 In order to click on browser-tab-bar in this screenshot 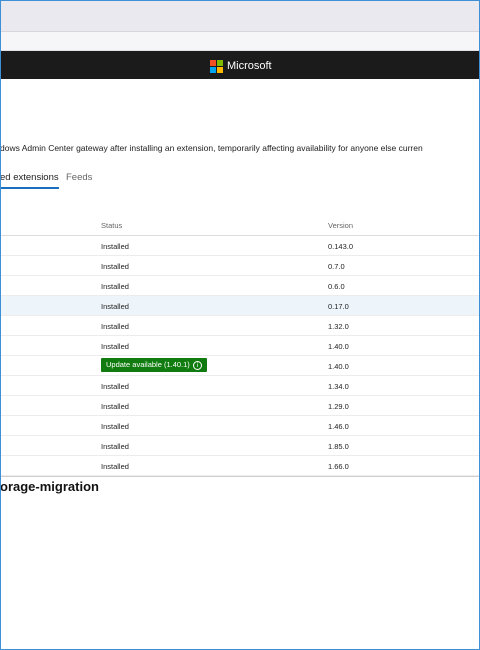, I will do `click(240, 16)`.